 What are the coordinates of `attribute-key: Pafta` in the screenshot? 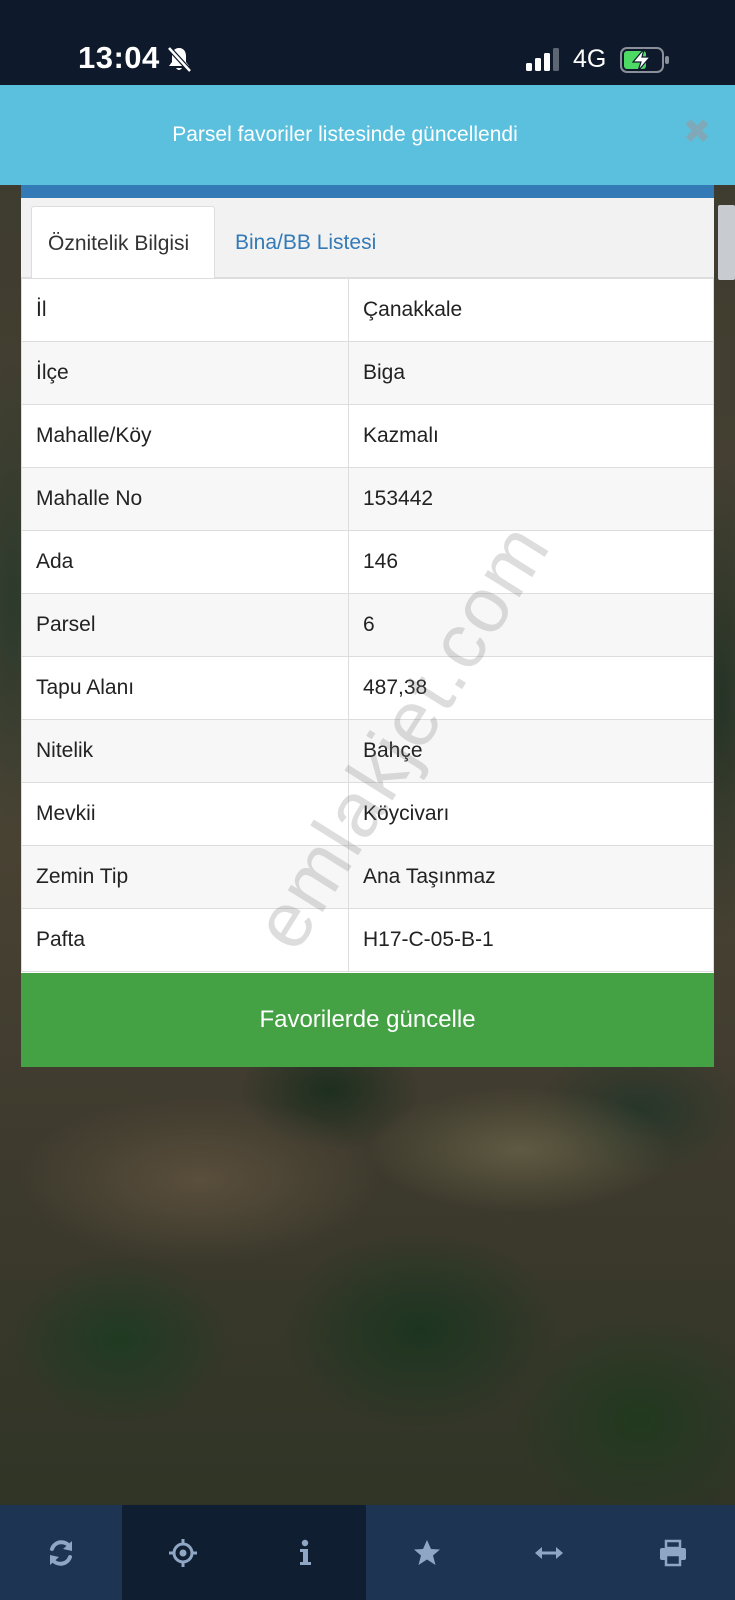 It's located at (185, 940).